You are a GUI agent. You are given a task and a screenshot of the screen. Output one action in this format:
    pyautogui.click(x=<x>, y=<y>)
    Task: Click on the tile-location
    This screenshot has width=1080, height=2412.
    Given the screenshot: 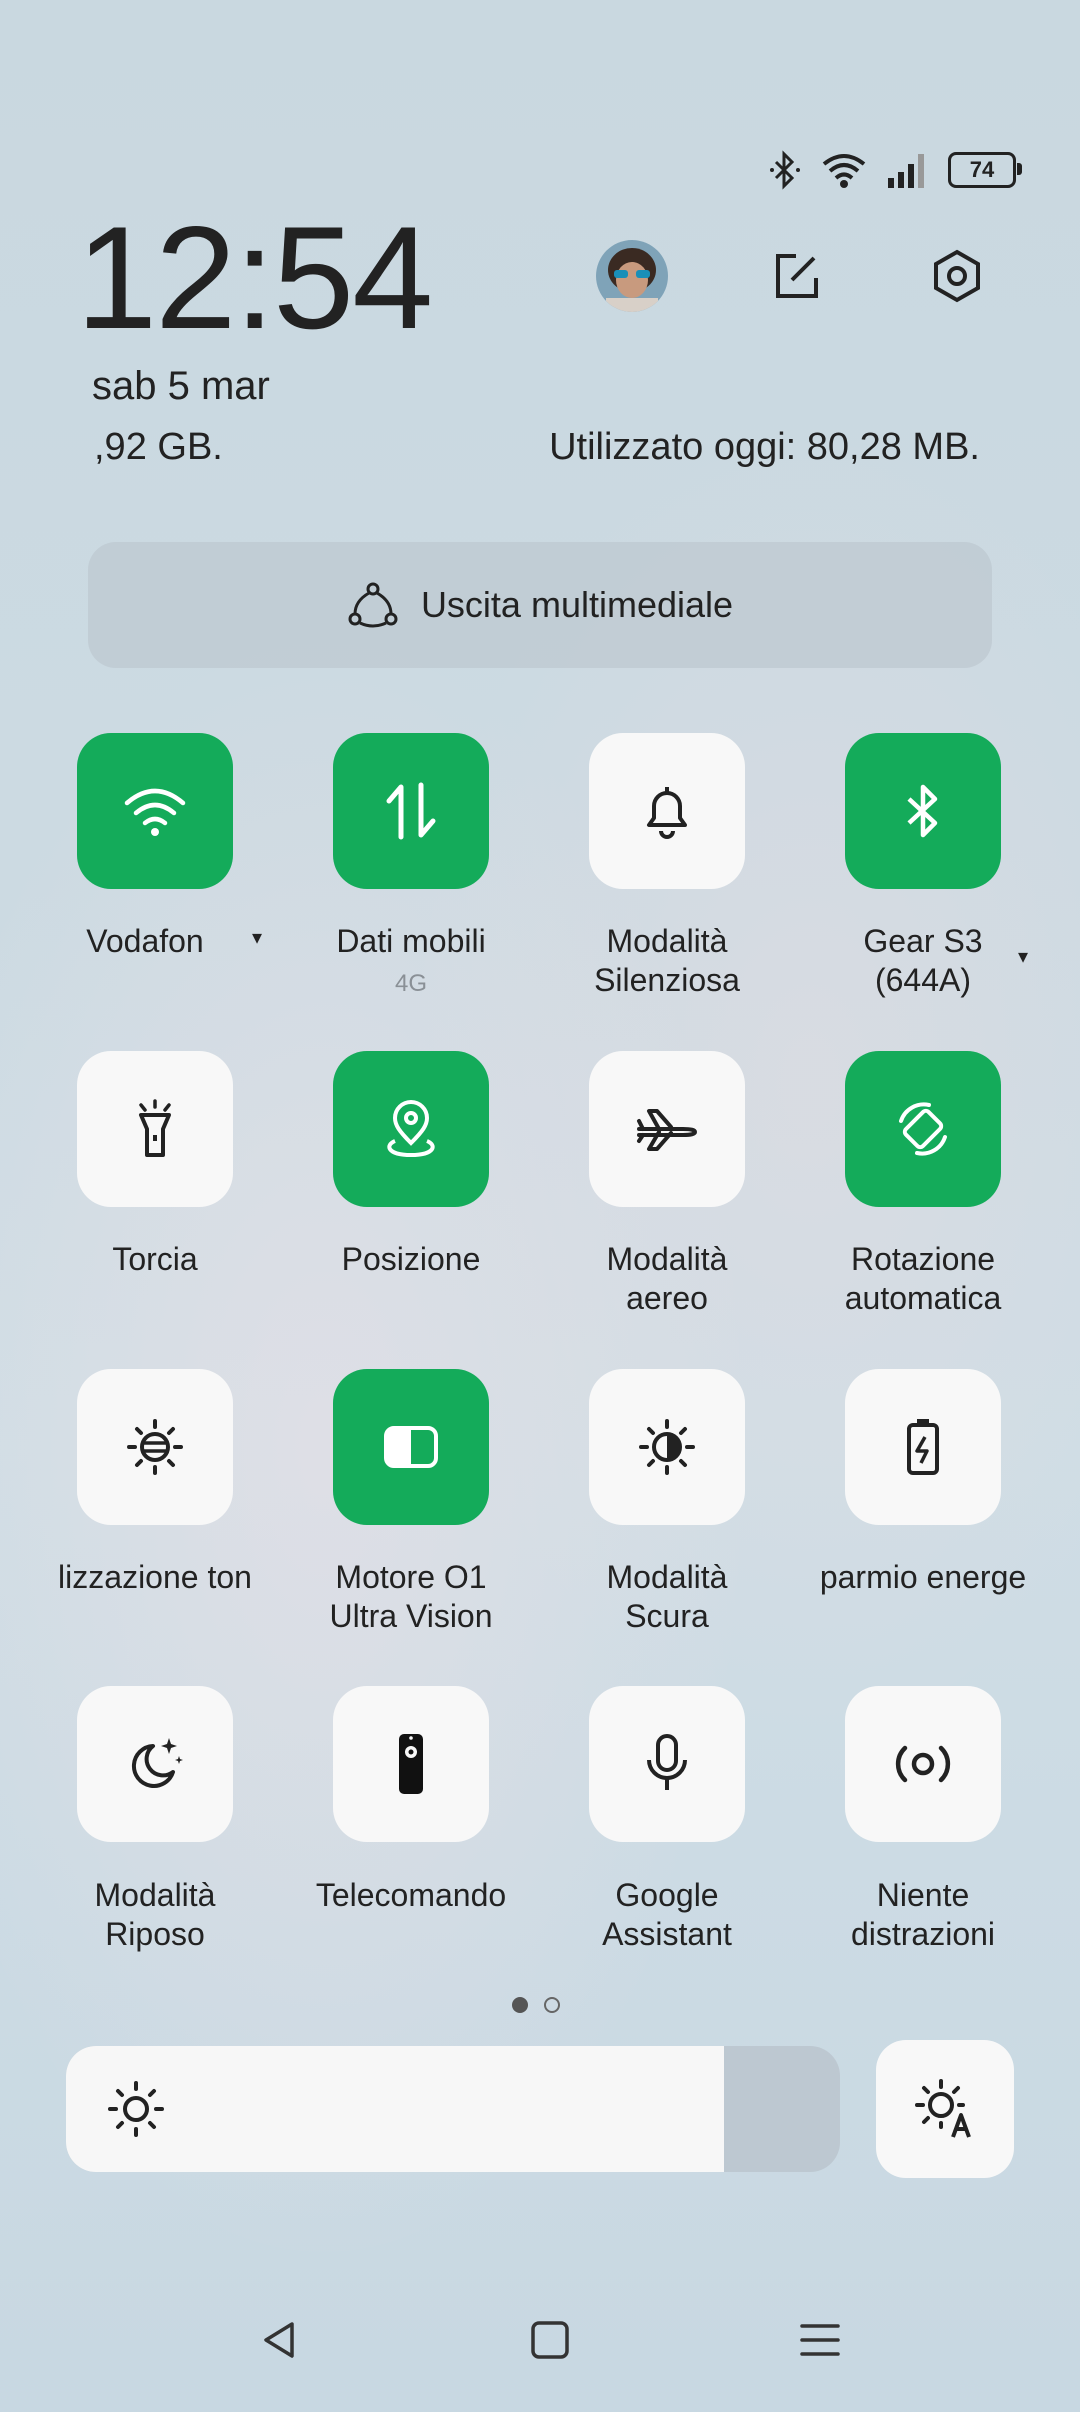 What is the action you would take?
    pyautogui.click(x=411, y=1129)
    